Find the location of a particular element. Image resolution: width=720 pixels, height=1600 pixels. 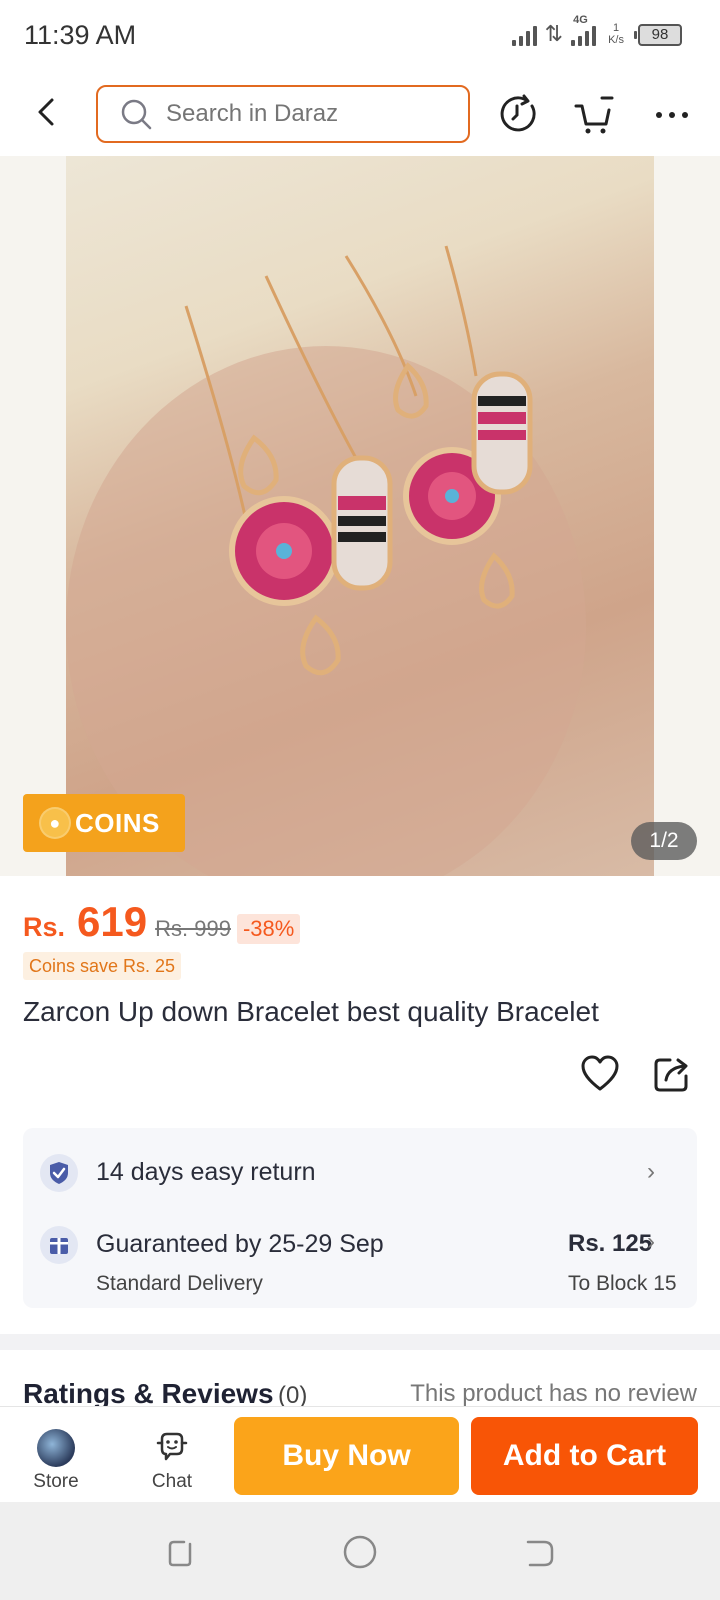

ratings-title: Ratings & Reviews is located at coordinates (148, 1393).